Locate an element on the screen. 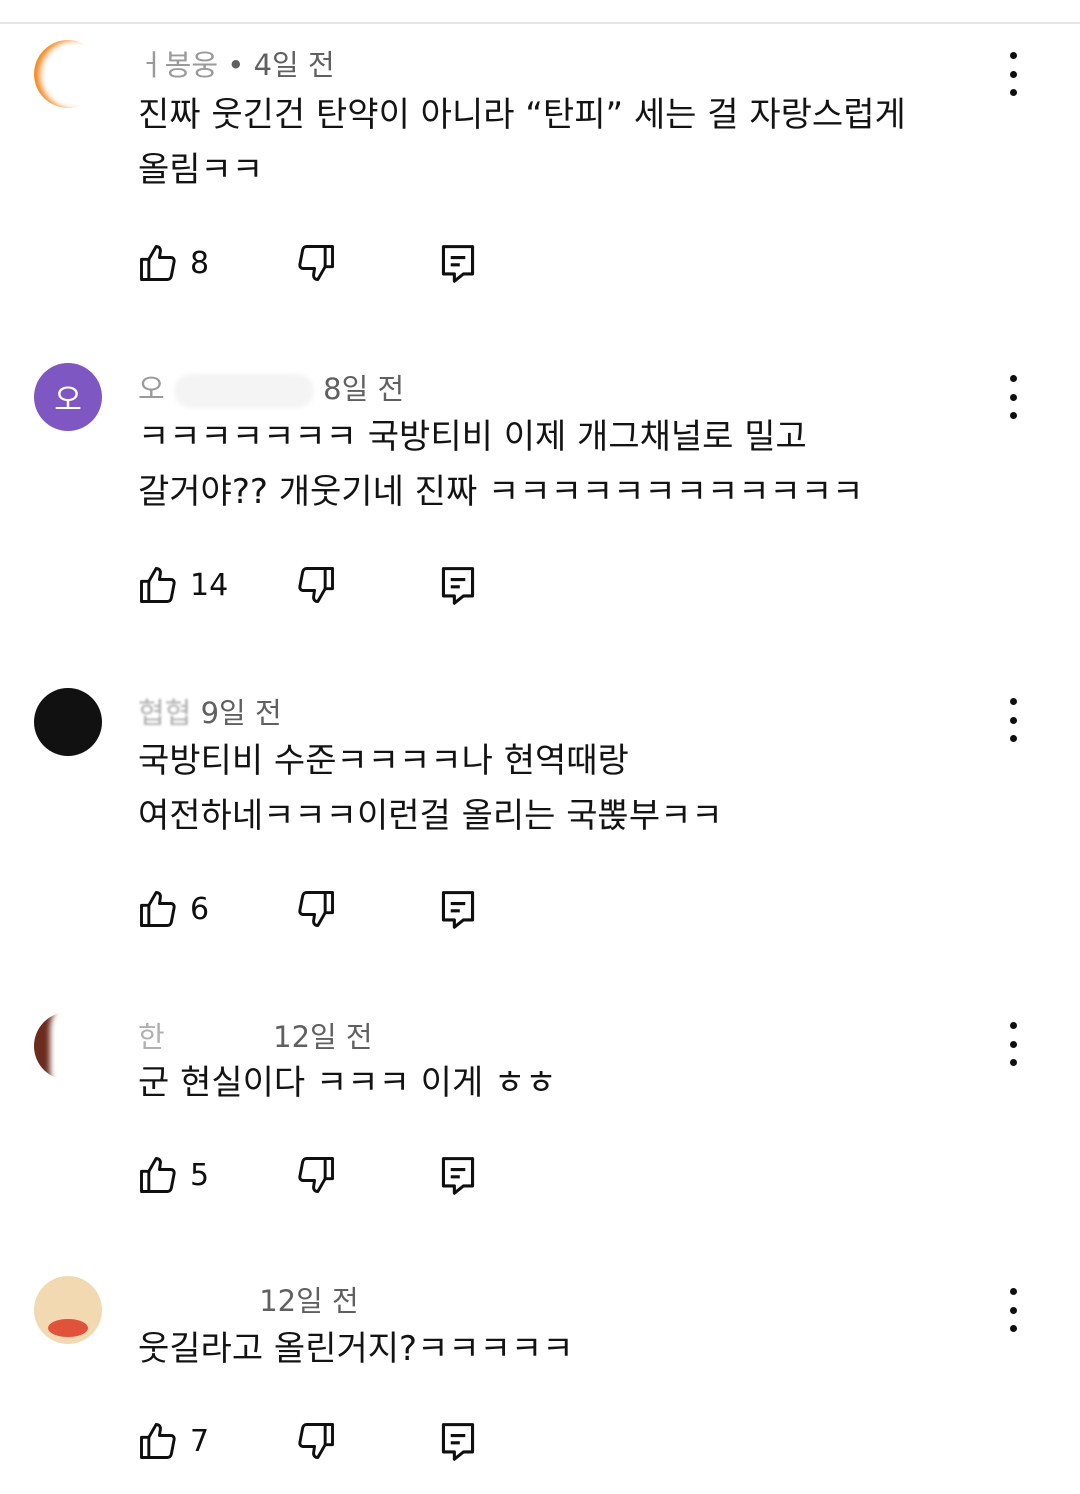 The width and height of the screenshot is (1080, 1494). like-button: 6 is located at coordinates (172, 909).